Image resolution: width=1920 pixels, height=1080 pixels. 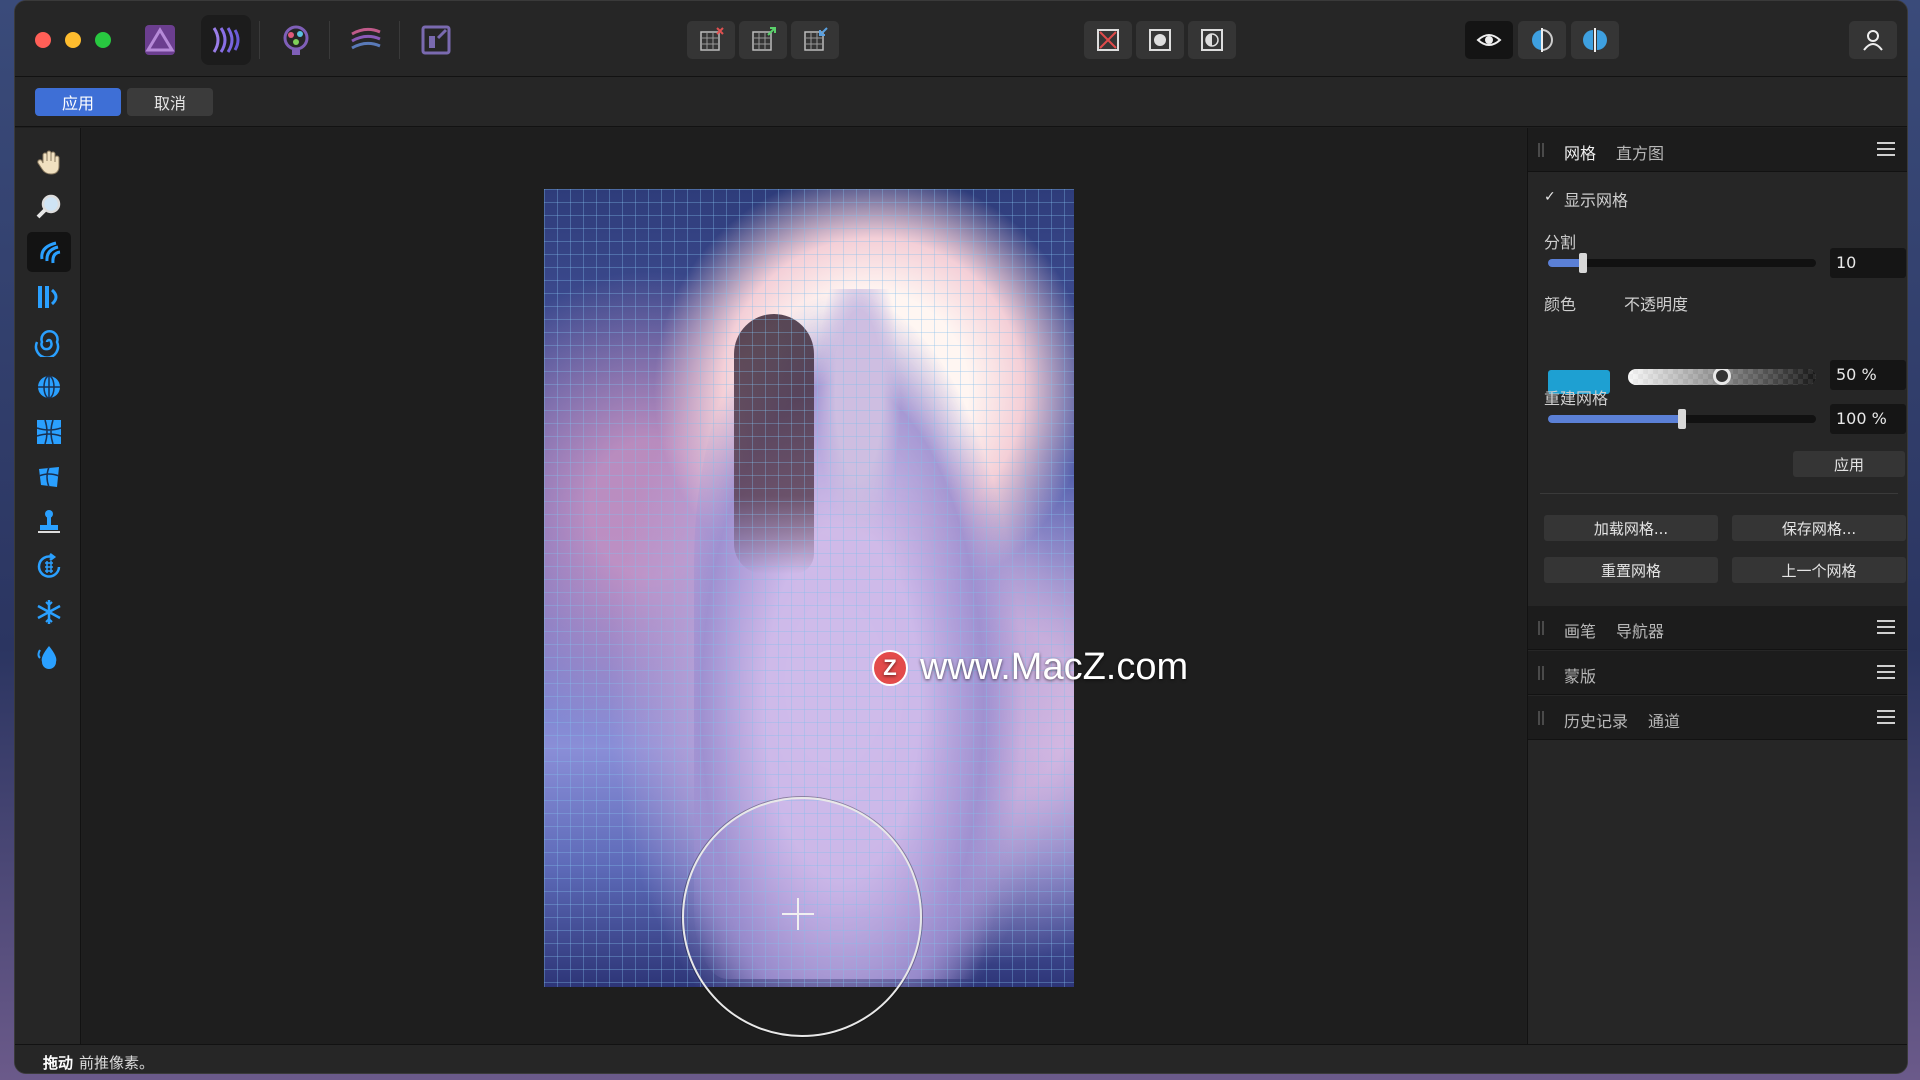 I want to click on mirror-view-button, so click(x=1595, y=40).